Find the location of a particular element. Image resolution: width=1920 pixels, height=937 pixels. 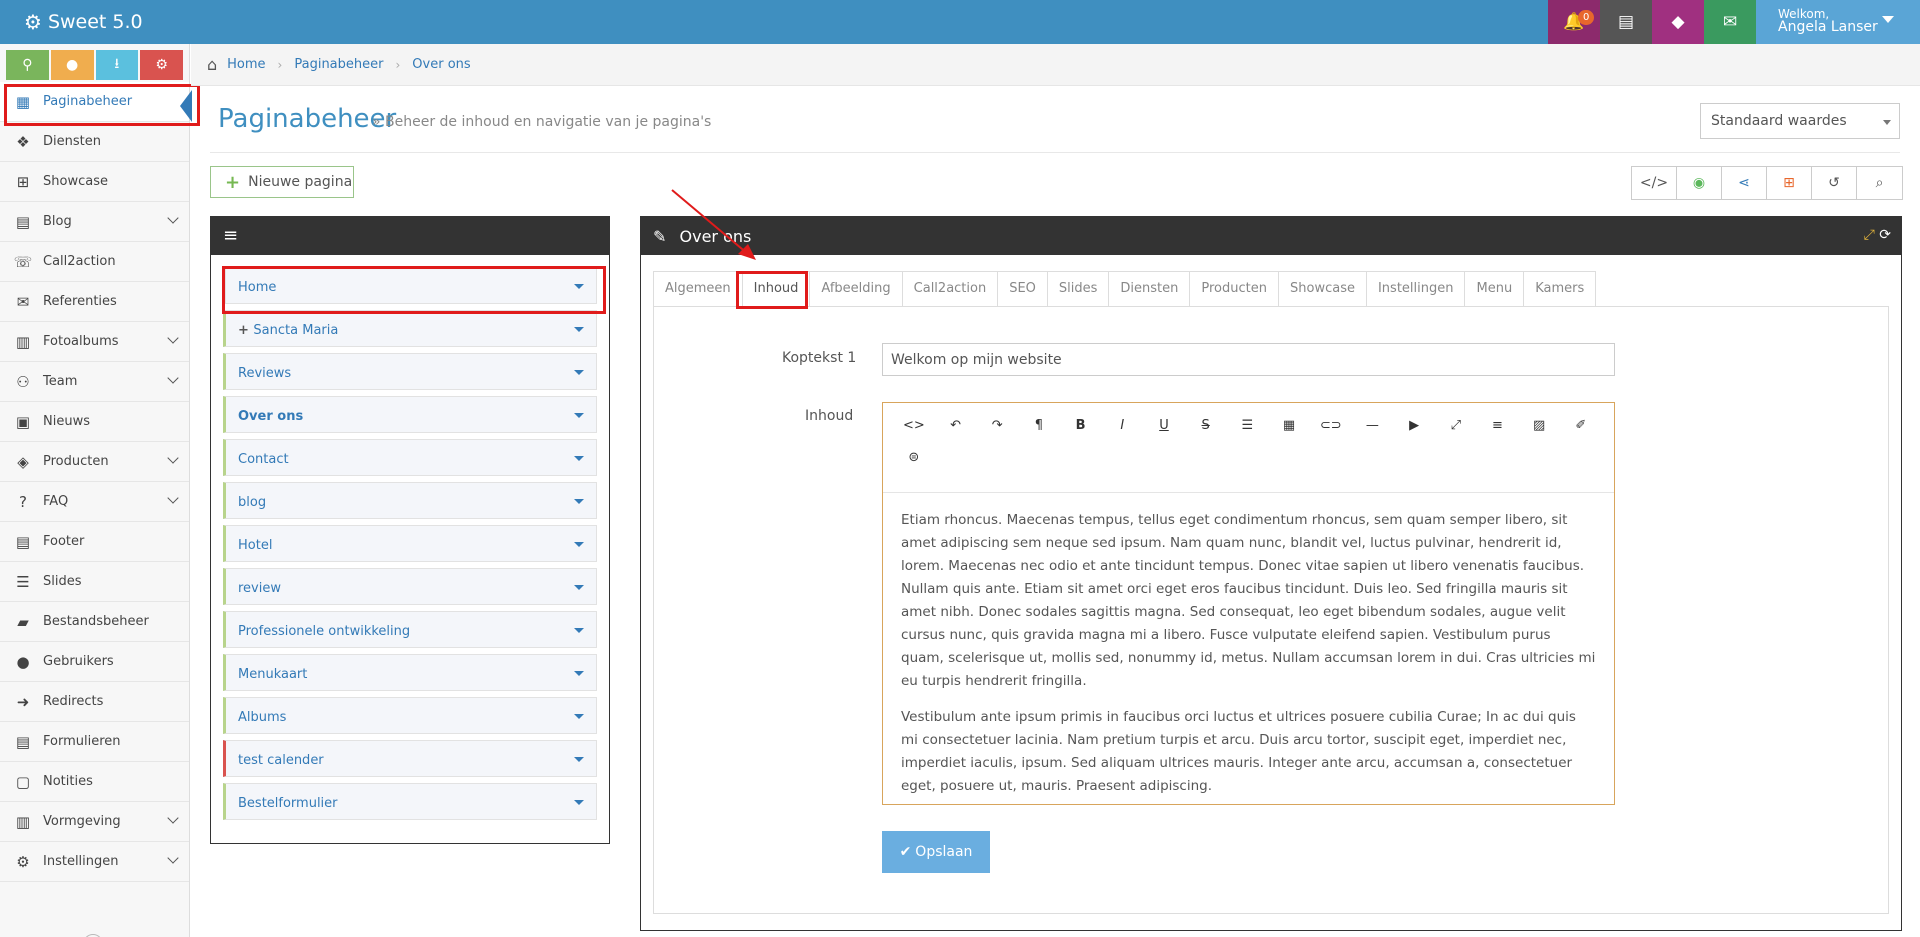

page-item: Reviews is located at coordinates (410, 371).